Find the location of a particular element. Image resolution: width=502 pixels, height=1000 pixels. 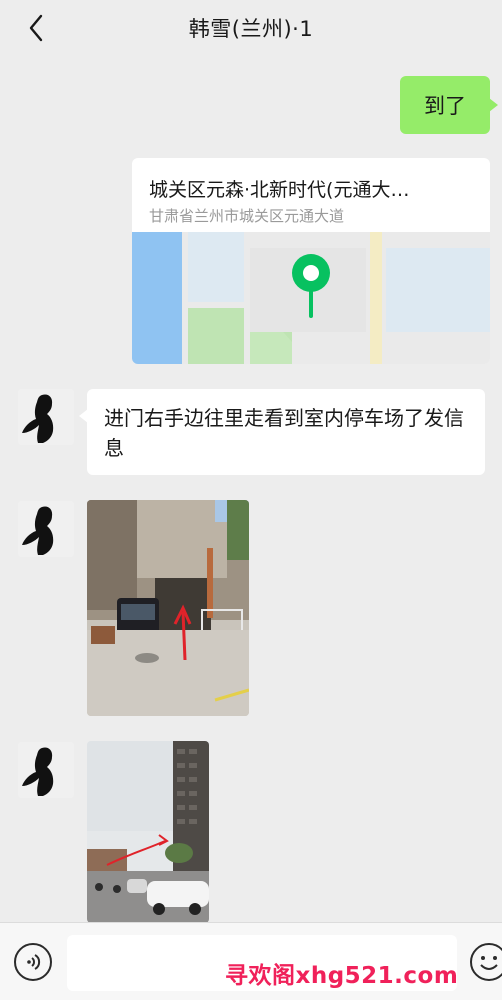

chat-header: 韩雪(兰州)·1 is located at coordinates (251, 28).